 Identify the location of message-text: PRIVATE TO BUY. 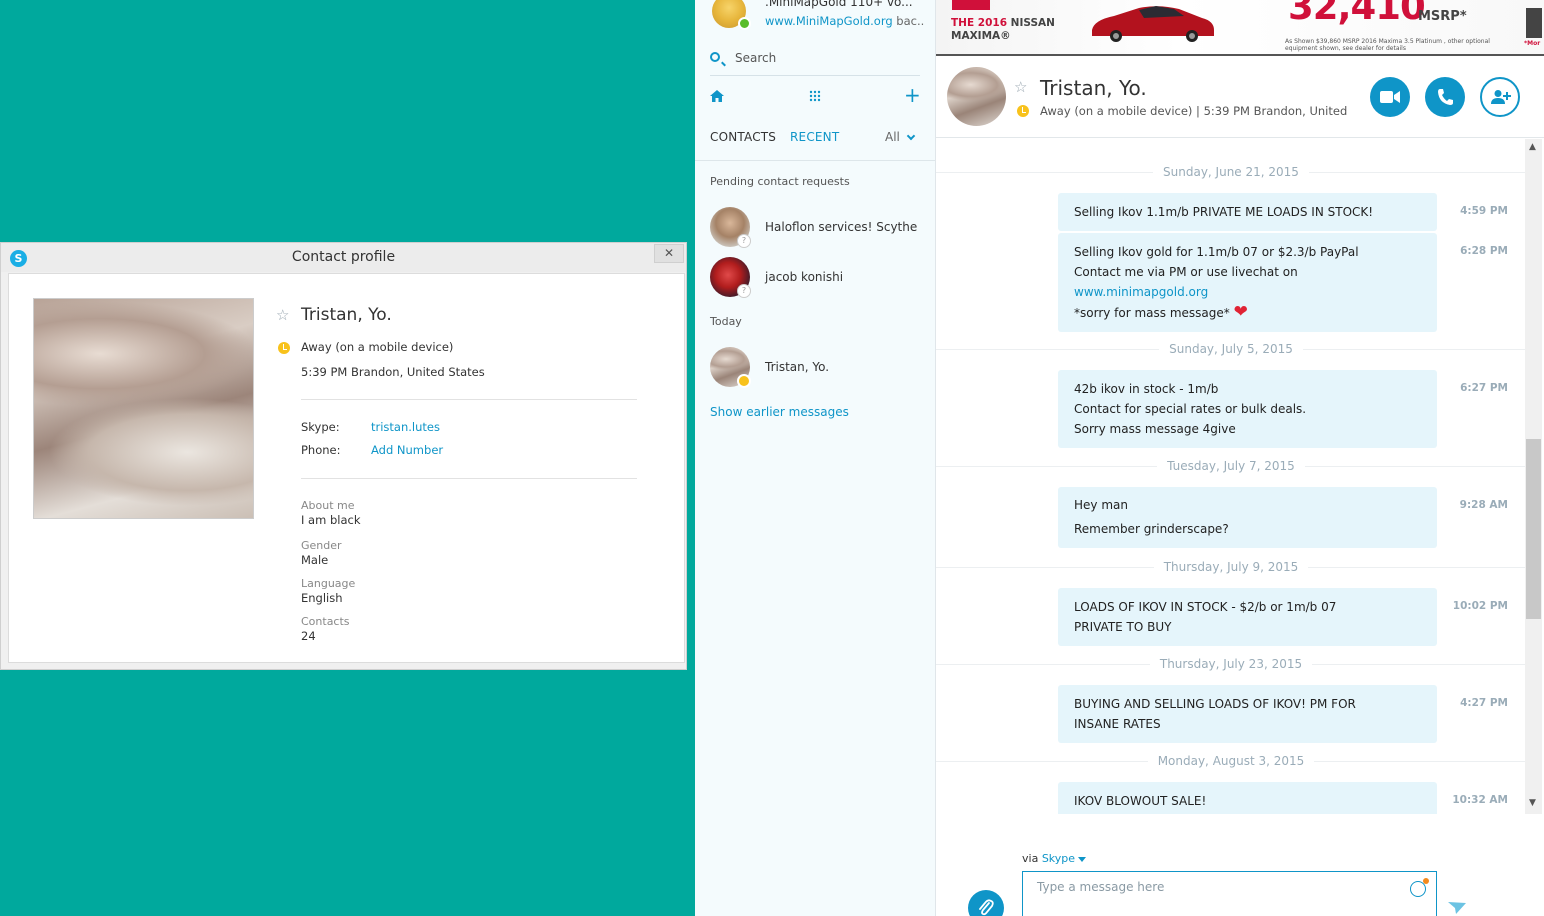
(1123, 627).